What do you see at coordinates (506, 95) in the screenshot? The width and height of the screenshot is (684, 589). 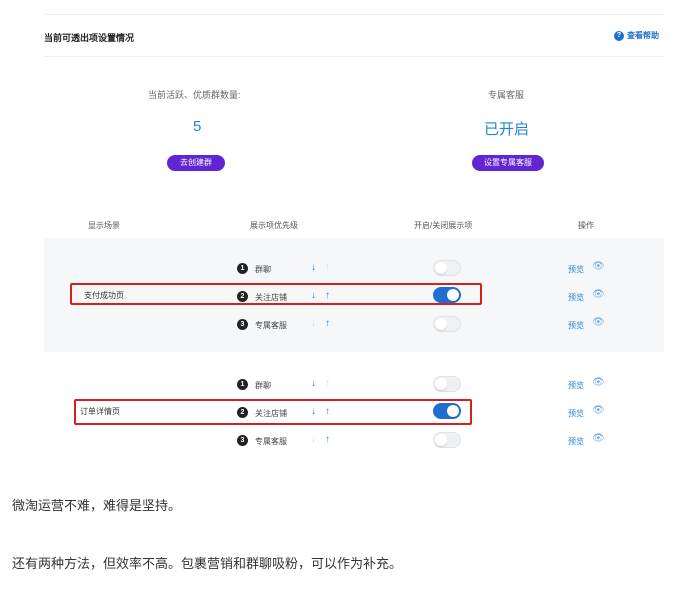 I see `exclusive-service-label: 专属客服` at bounding box center [506, 95].